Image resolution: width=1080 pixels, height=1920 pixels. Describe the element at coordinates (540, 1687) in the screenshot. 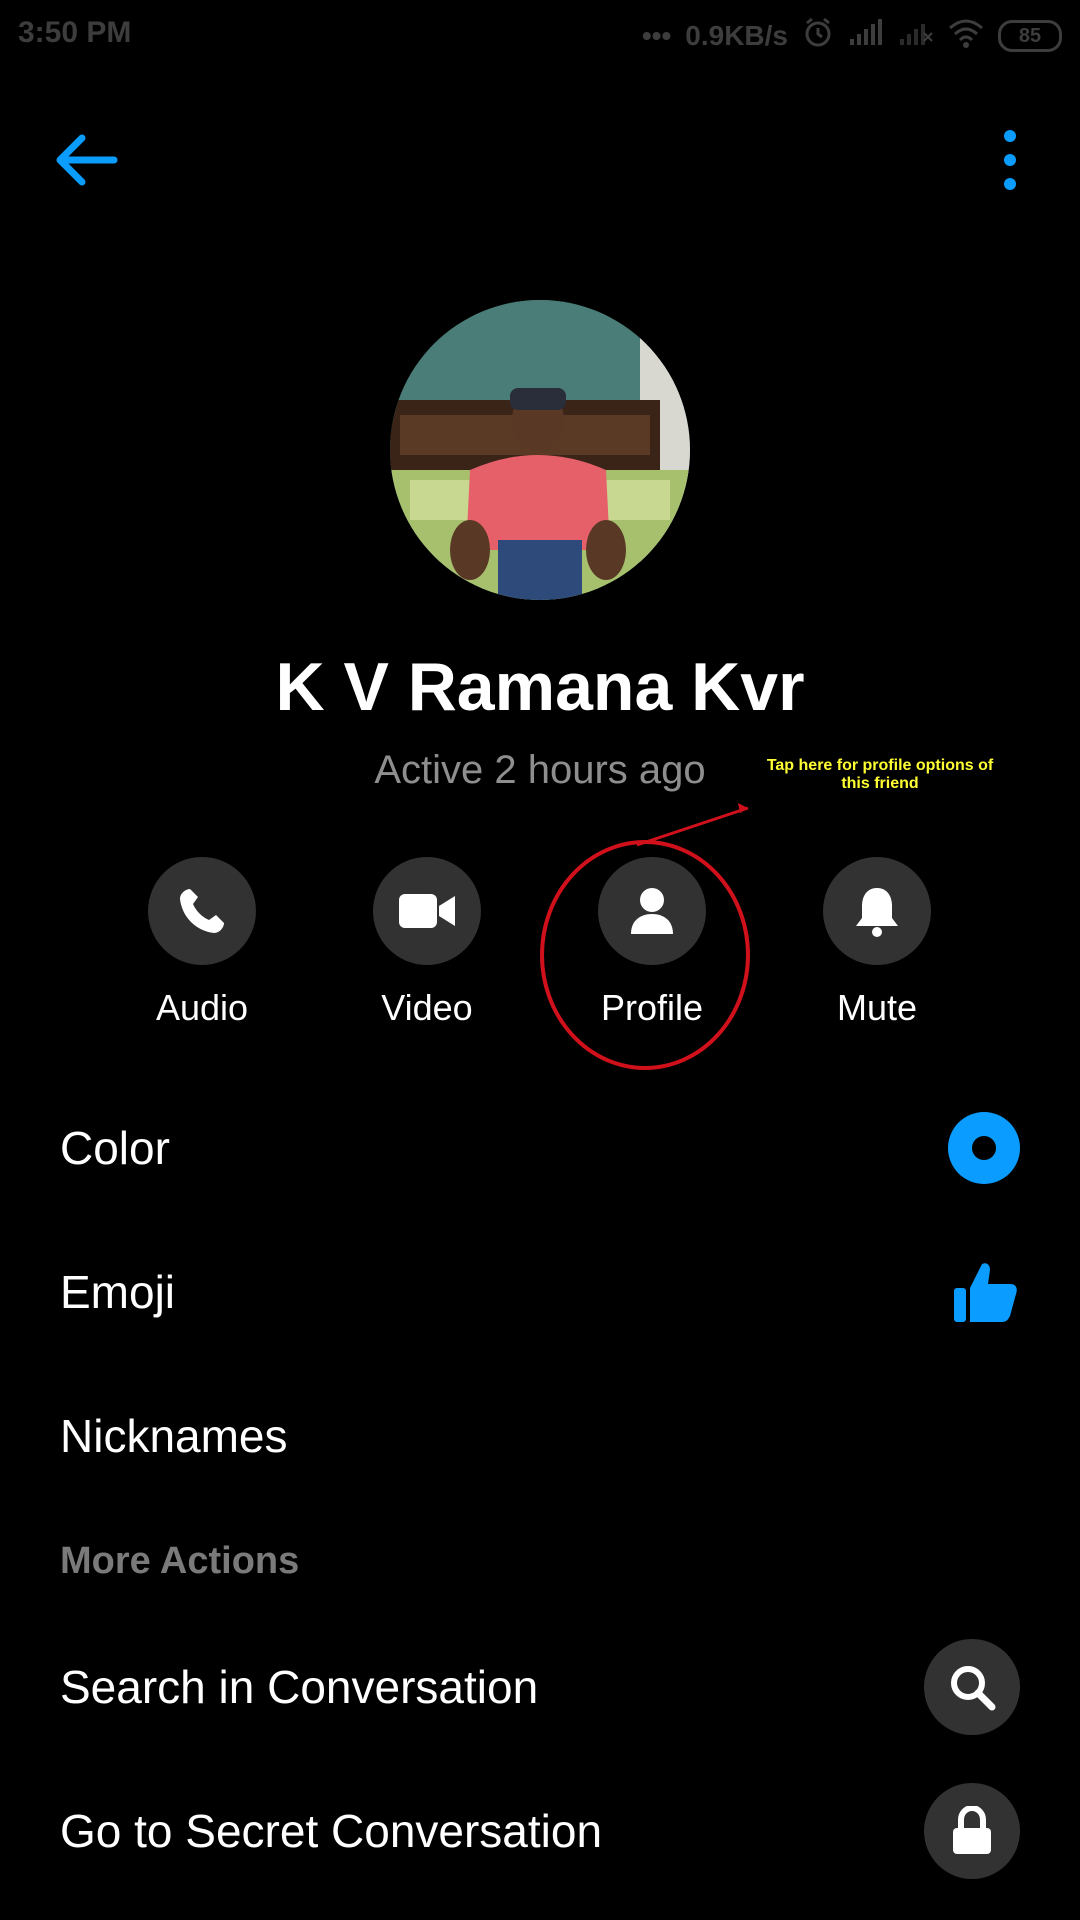

I see `search-in-conversation-row: Search in Conversation` at that location.